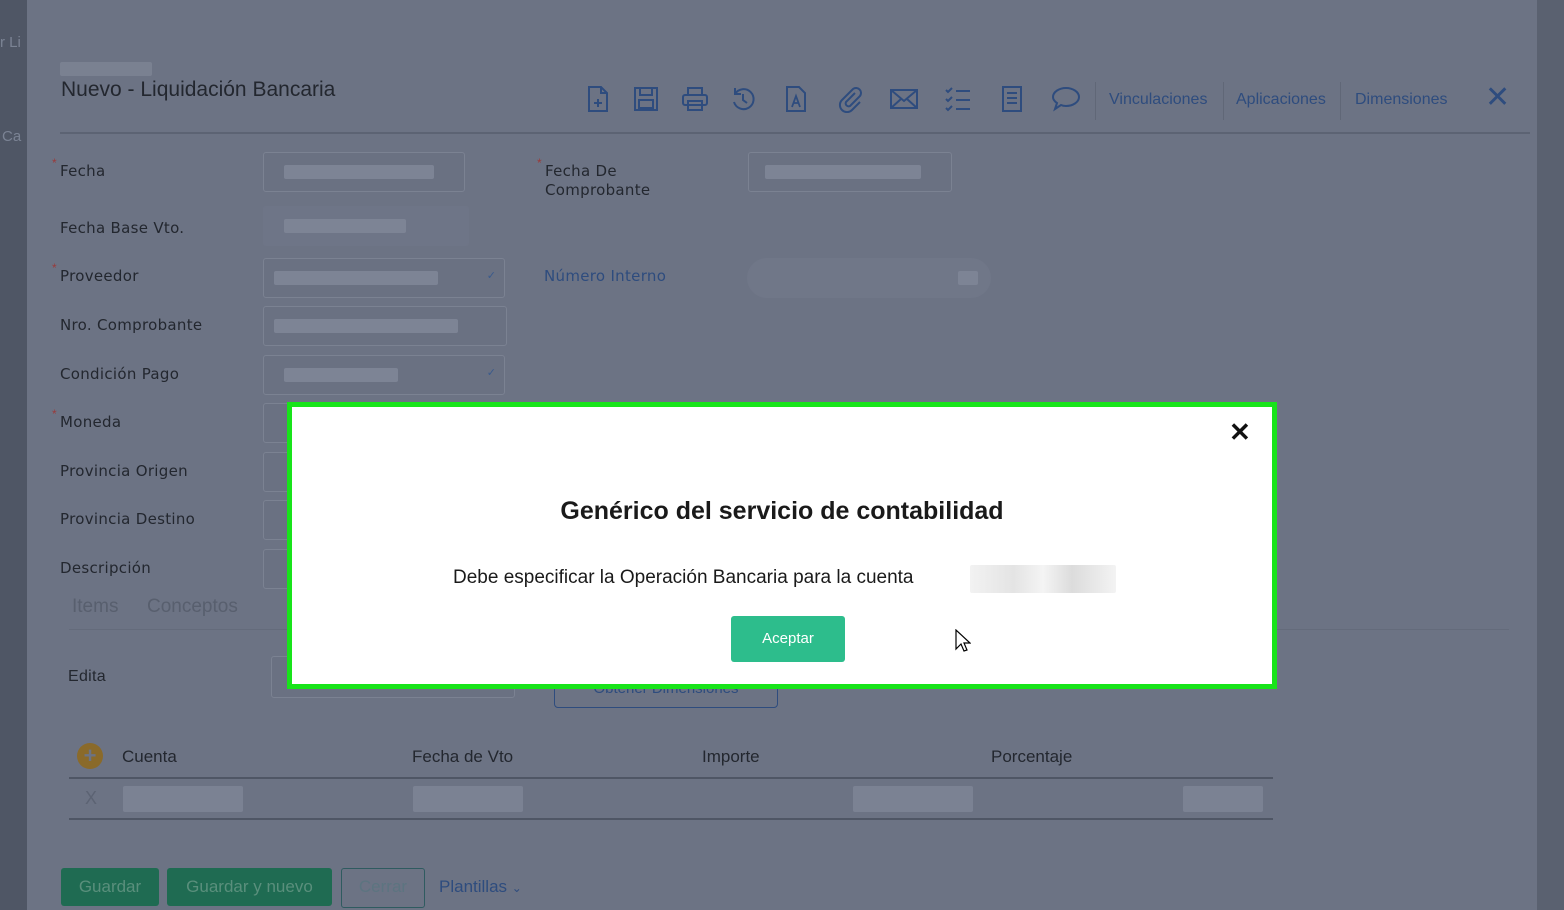 Image resolution: width=1564 pixels, height=910 pixels. What do you see at coordinates (463, 756) in the screenshot?
I see `table-header-fecha-vto: Fecha de Vto` at bounding box center [463, 756].